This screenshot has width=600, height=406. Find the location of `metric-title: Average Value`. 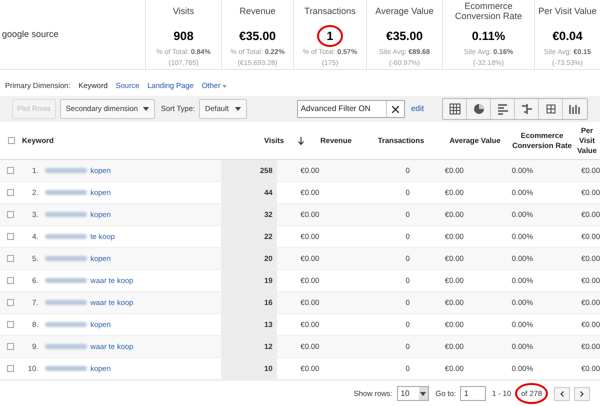

metric-title: Average Value is located at coordinates (404, 11).